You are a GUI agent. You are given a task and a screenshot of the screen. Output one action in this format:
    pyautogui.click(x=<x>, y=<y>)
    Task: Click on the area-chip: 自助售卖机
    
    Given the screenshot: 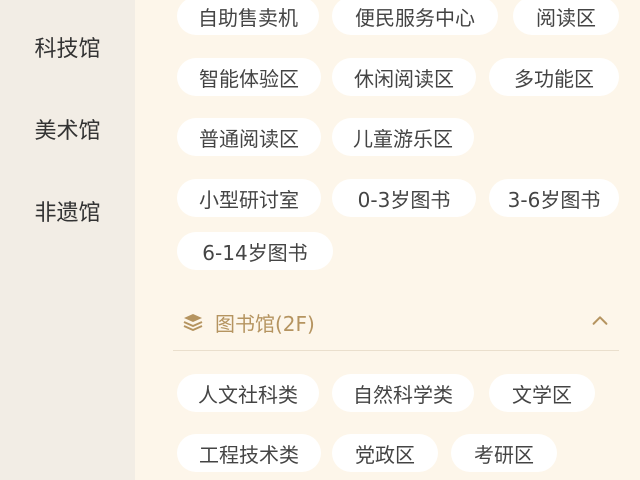 What is the action you would take?
    pyautogui.click(x=248, y=17)
    